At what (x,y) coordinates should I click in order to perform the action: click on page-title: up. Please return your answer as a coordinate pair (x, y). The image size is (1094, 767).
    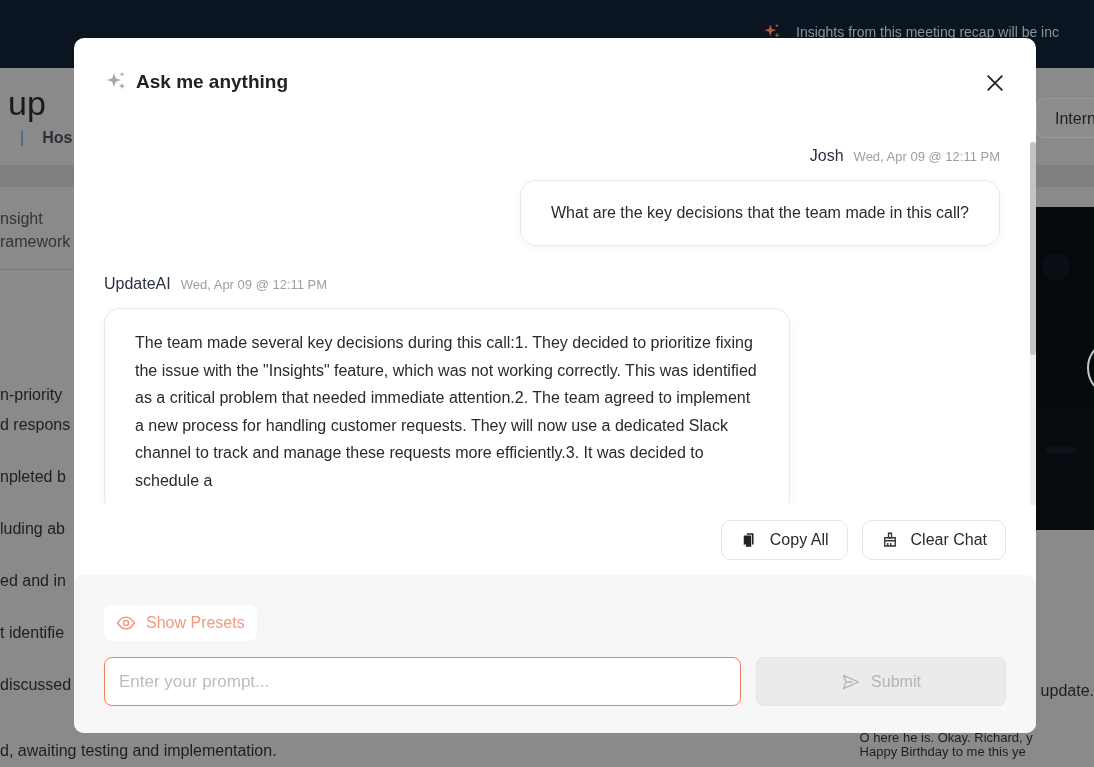
    Looking at the image, I should click on (27, 101).